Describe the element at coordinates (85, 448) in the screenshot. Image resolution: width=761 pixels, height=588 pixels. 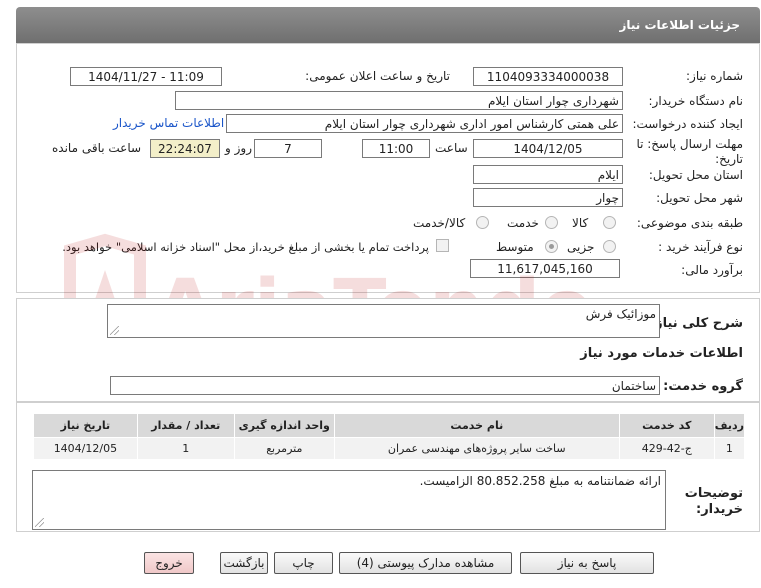
I see `cell-need-date: 1404/12/05` at that location.